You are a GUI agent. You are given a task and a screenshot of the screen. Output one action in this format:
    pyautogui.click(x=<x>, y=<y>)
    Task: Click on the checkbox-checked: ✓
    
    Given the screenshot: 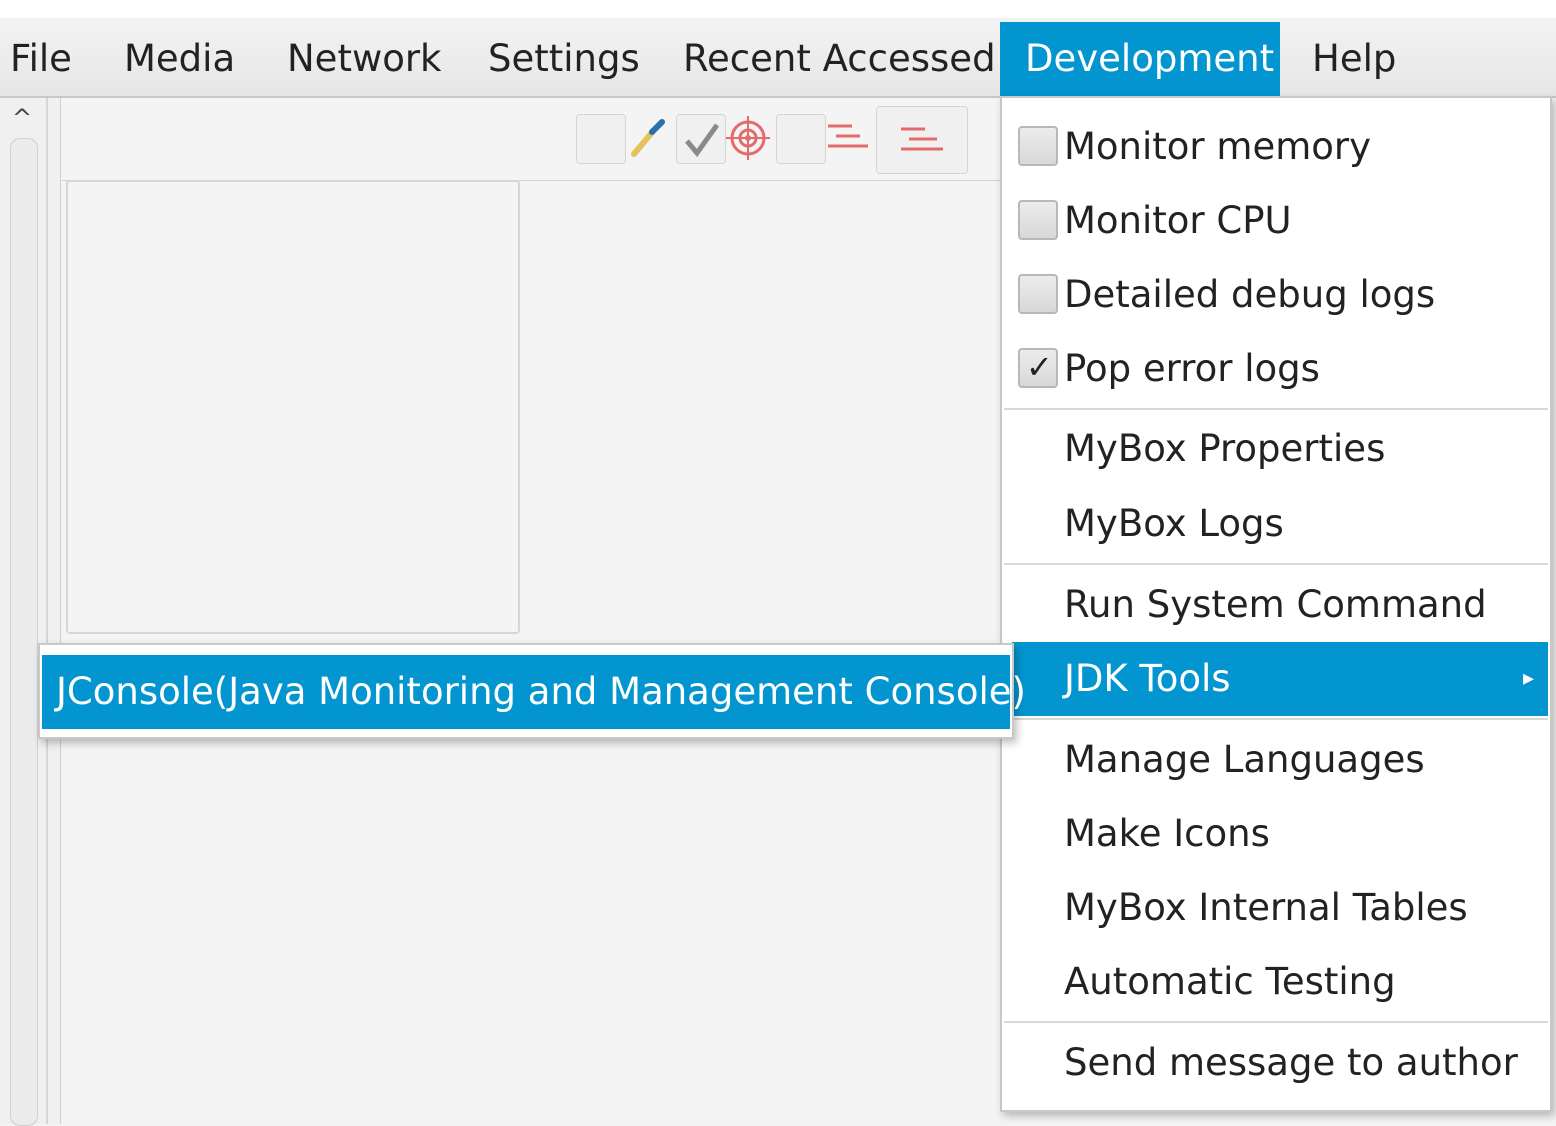 What is the action you would take?
    pyautogui.click(x=1038, y=368)
    